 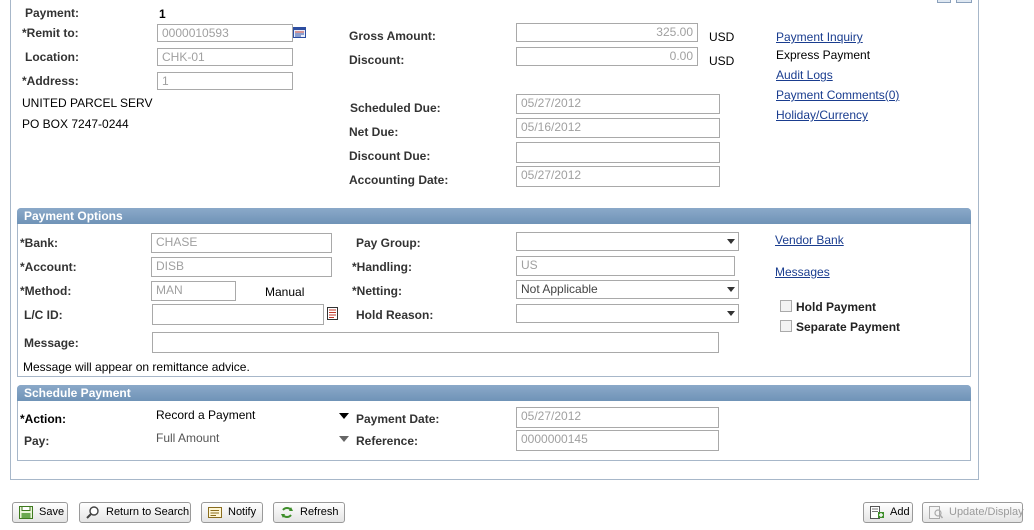 I want to click on pay-value: Full Amount, so click(x=188, y=438).